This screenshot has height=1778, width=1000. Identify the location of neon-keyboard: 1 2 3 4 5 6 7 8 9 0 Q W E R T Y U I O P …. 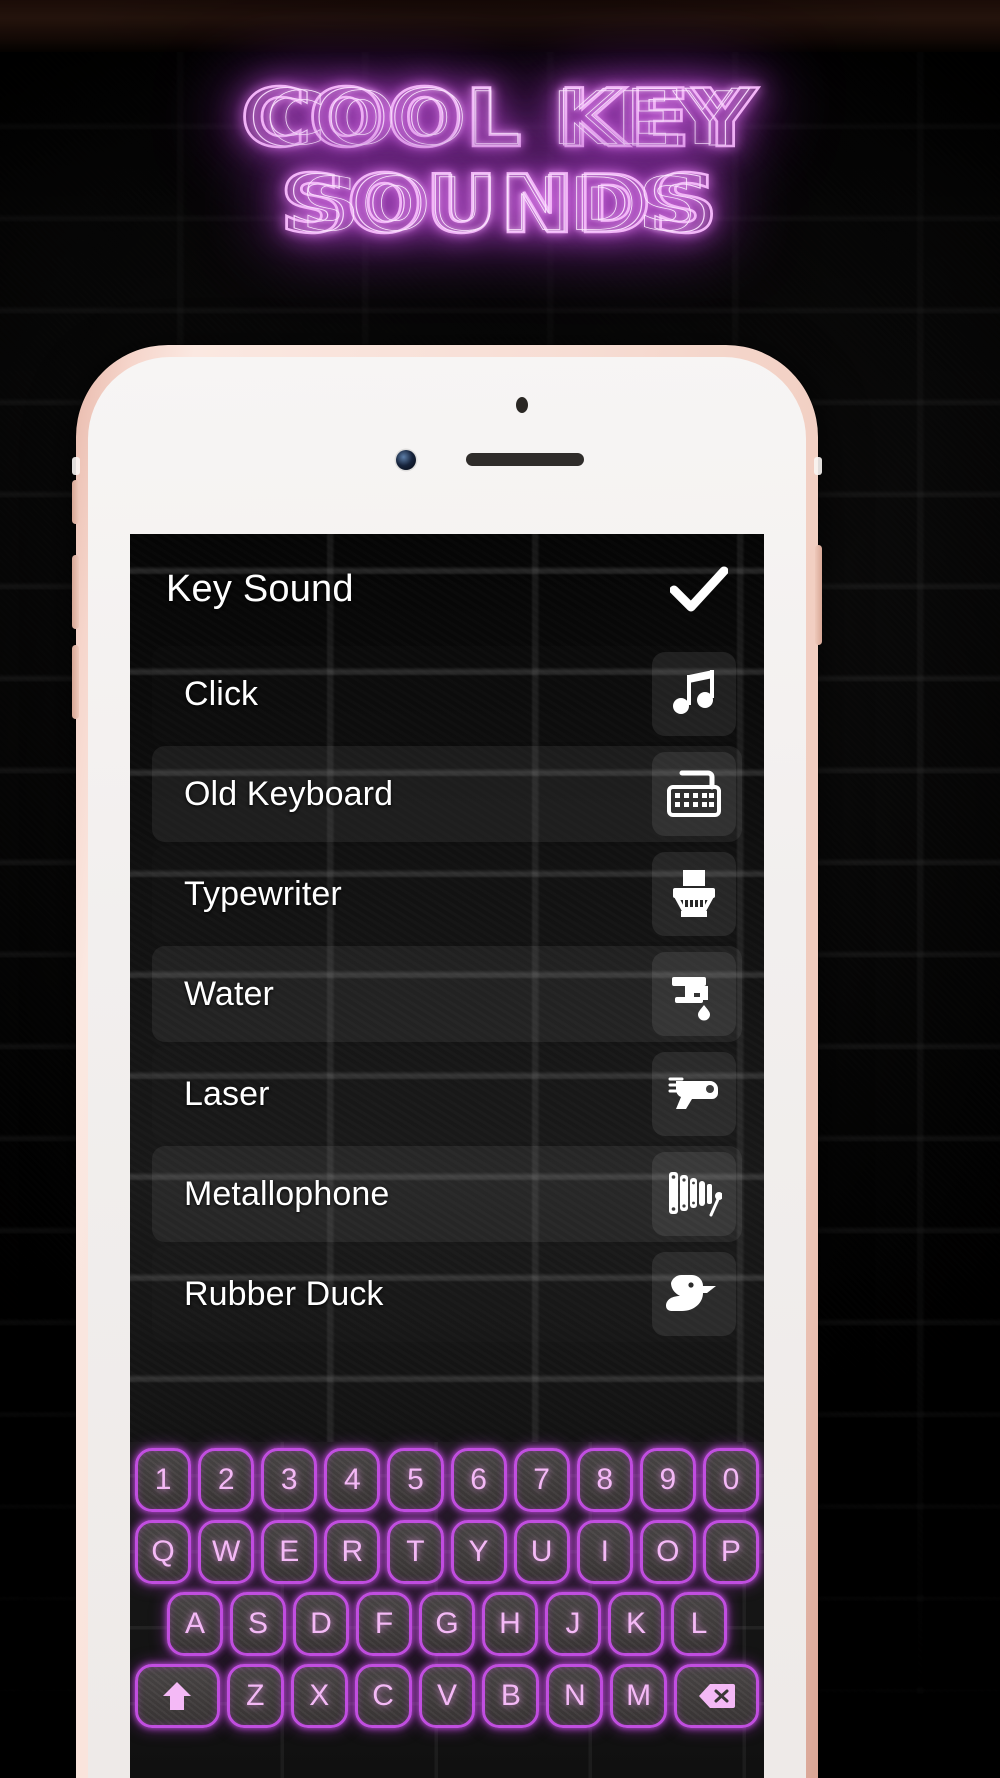
(447, 1610).